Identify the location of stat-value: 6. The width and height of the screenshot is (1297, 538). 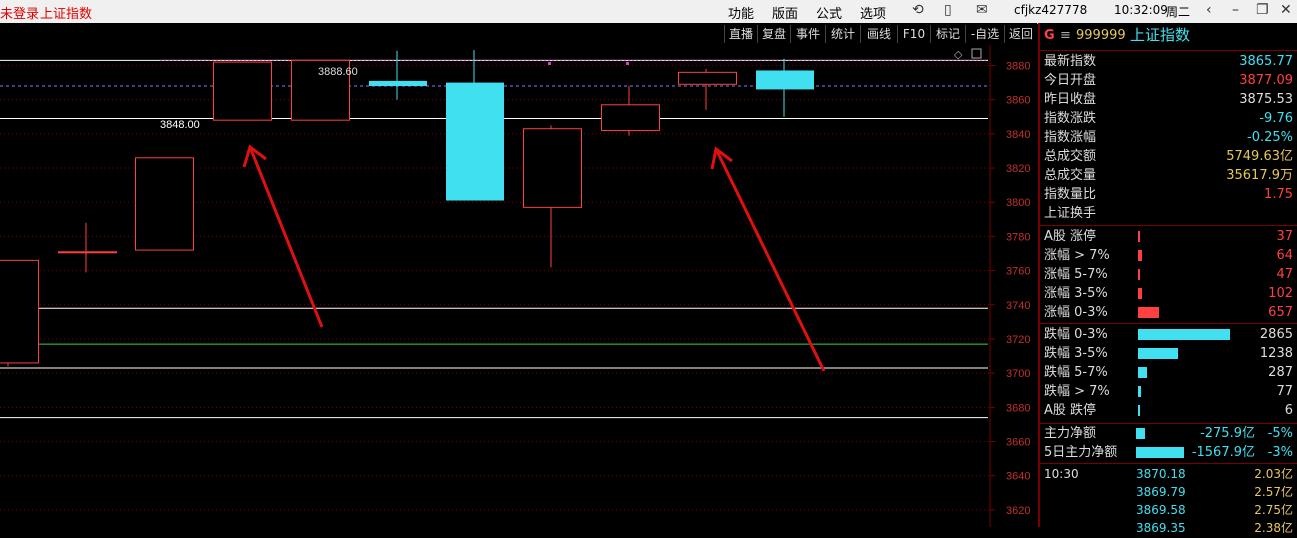
(1288, 410).